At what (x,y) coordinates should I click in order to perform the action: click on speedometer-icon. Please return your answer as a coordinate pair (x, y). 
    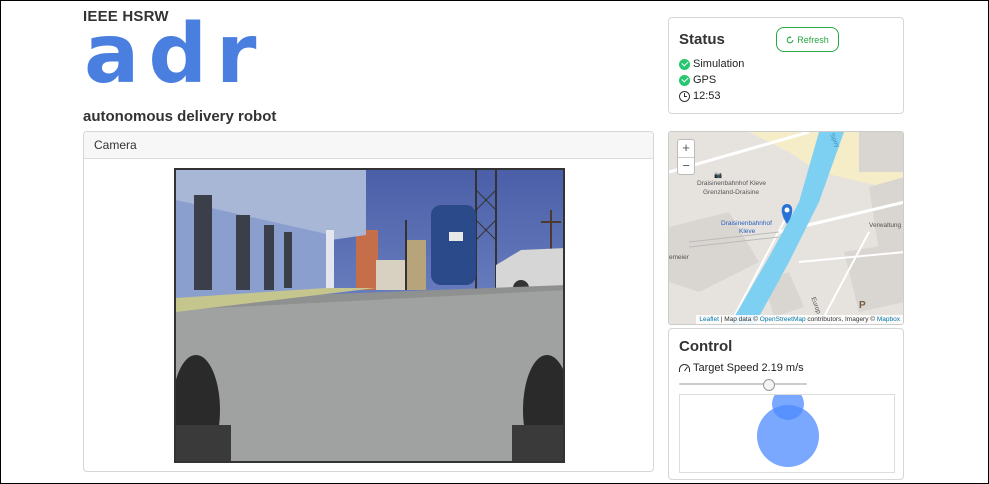
    Looking at the image, I should click on (684, 368).